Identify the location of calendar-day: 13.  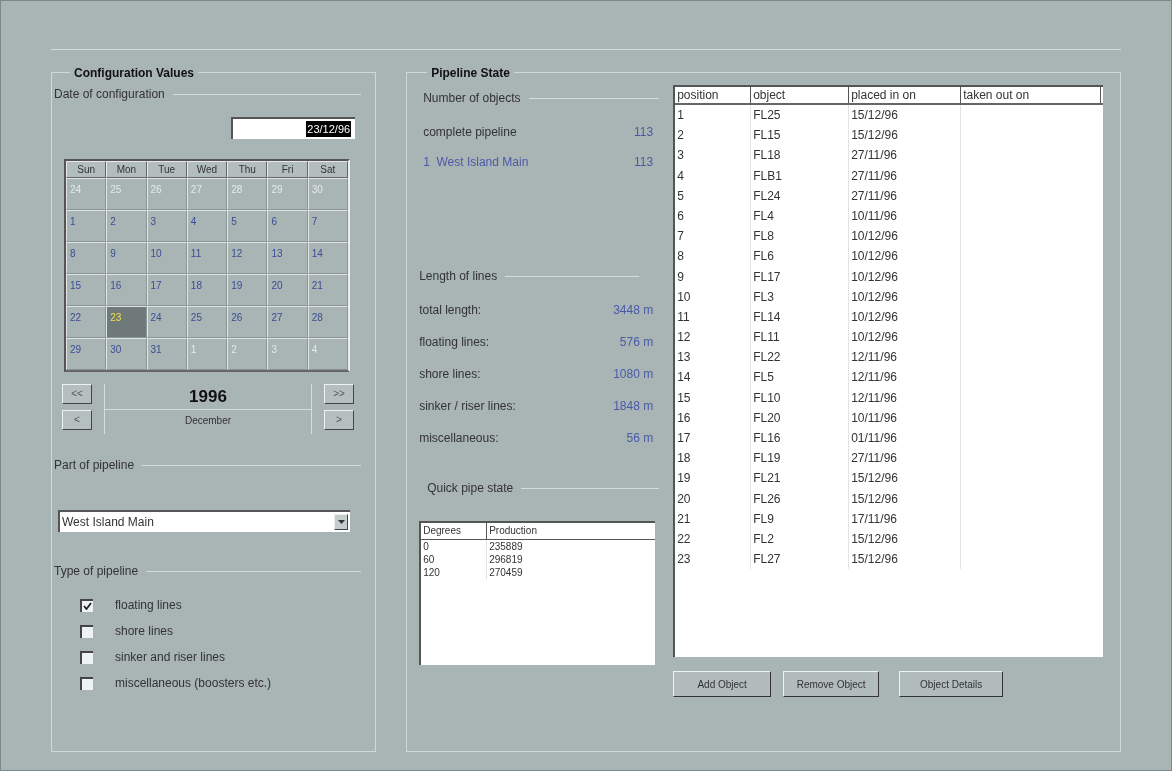
(287, 258).